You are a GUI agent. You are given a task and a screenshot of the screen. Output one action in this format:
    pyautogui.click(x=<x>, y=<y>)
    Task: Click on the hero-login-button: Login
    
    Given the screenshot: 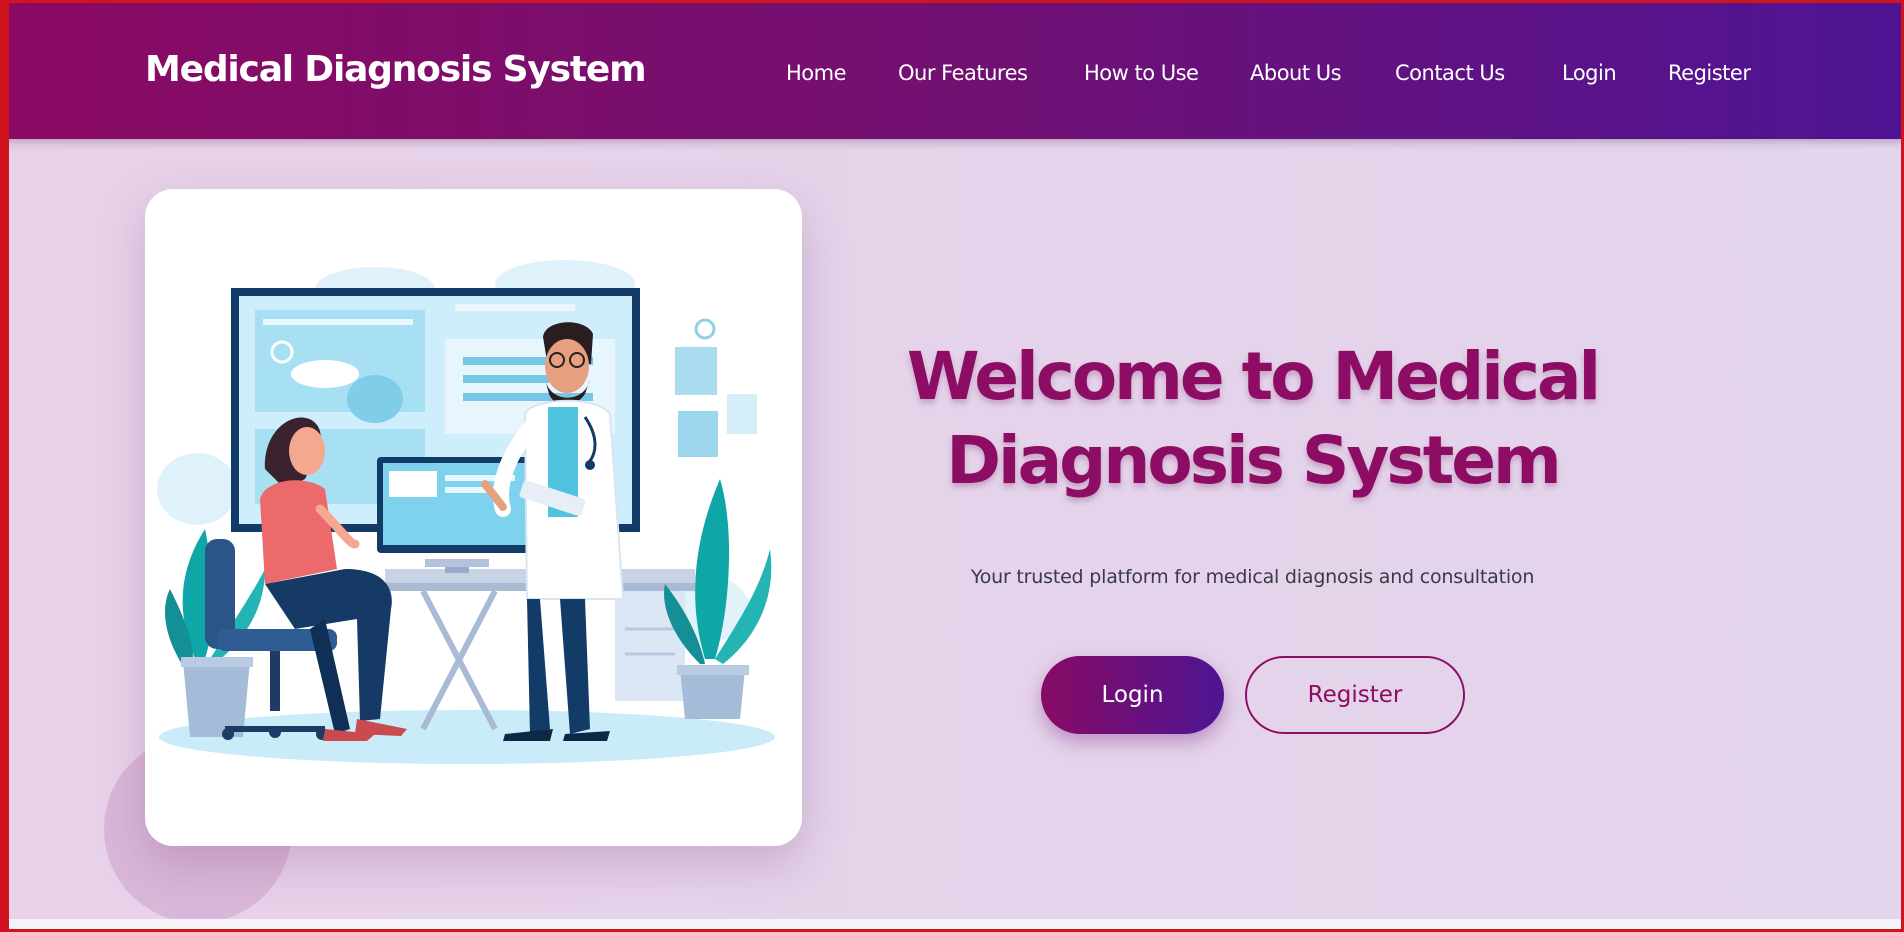 What is the action you would take?
    pyautogui.click(x=1132, y=695)
    